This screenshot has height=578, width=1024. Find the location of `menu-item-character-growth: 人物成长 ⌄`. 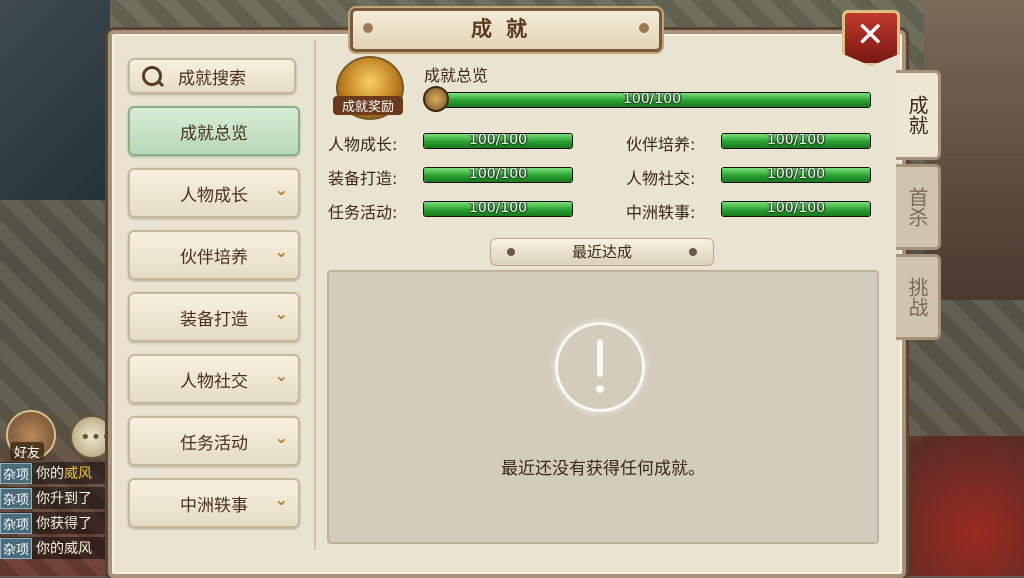

menu-item-character-growth: 人物成长 ⌄ is located at coordinates (214, 193).